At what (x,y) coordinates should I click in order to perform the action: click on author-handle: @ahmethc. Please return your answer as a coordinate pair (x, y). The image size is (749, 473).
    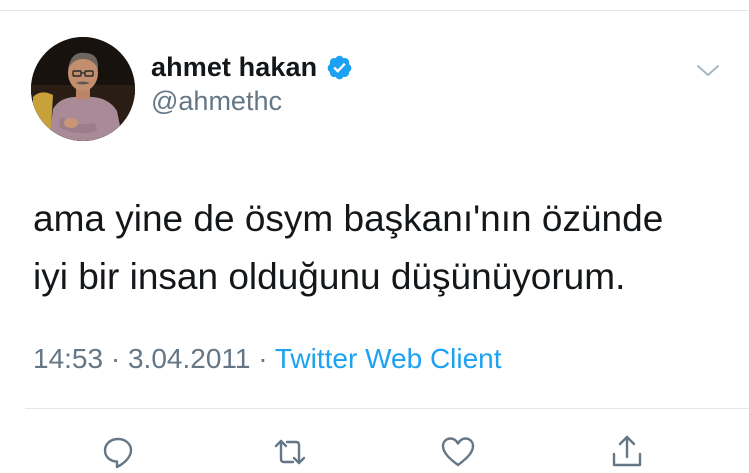
    Looking at the image, I should click on (216, 101).